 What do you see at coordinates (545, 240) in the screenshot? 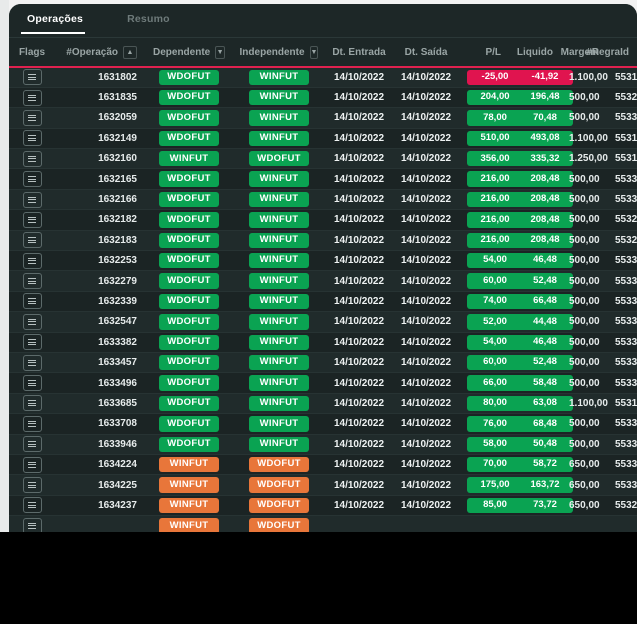
I see `pill-liquido: 208,48` at bounding box center [545, 240].